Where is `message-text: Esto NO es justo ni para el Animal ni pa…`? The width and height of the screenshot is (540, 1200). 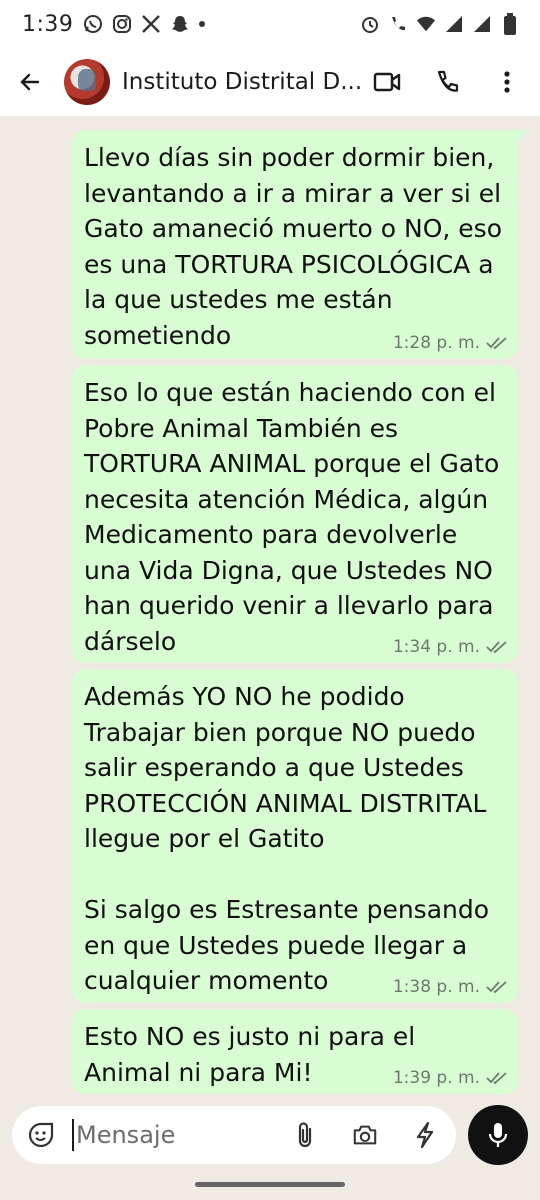
message-text: Esto NO es justo ni para el Animal ni pa… is located at coordinates (254, 1054).